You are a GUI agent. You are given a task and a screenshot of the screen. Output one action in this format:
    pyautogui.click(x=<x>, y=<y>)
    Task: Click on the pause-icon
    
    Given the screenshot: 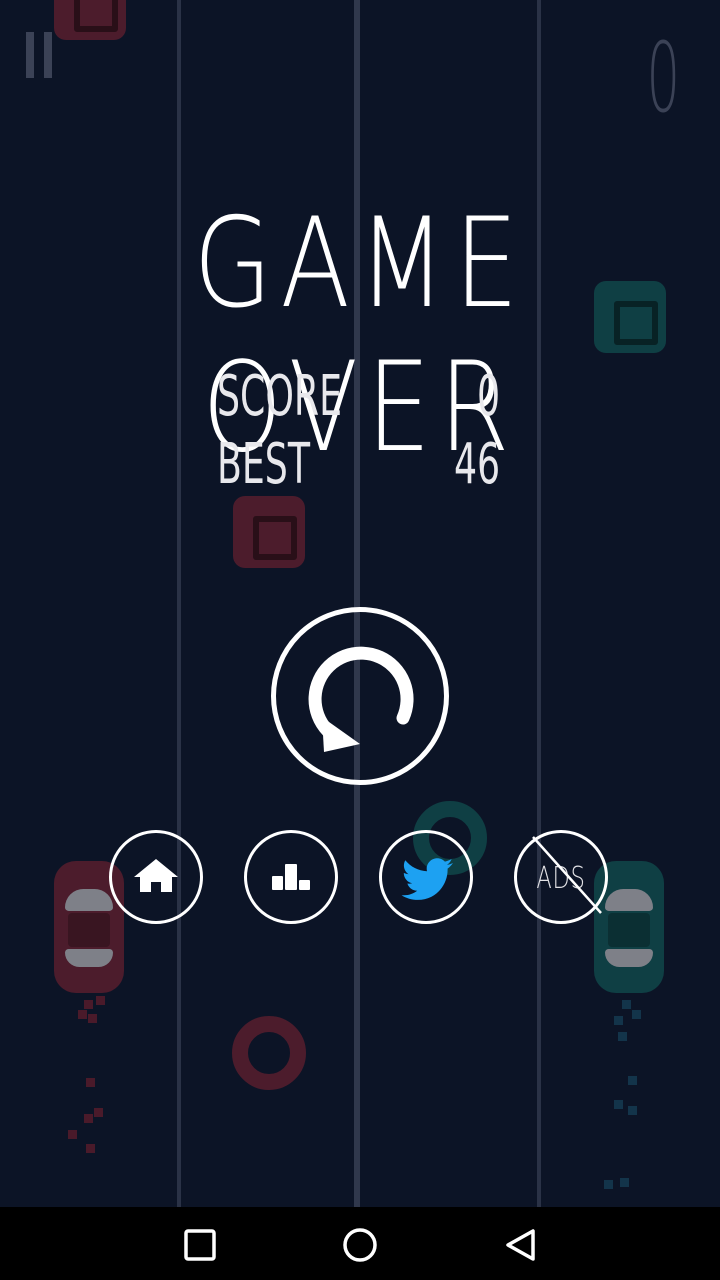 What is the action you would take?
    pyautogui.click(x=40, y=55)
    